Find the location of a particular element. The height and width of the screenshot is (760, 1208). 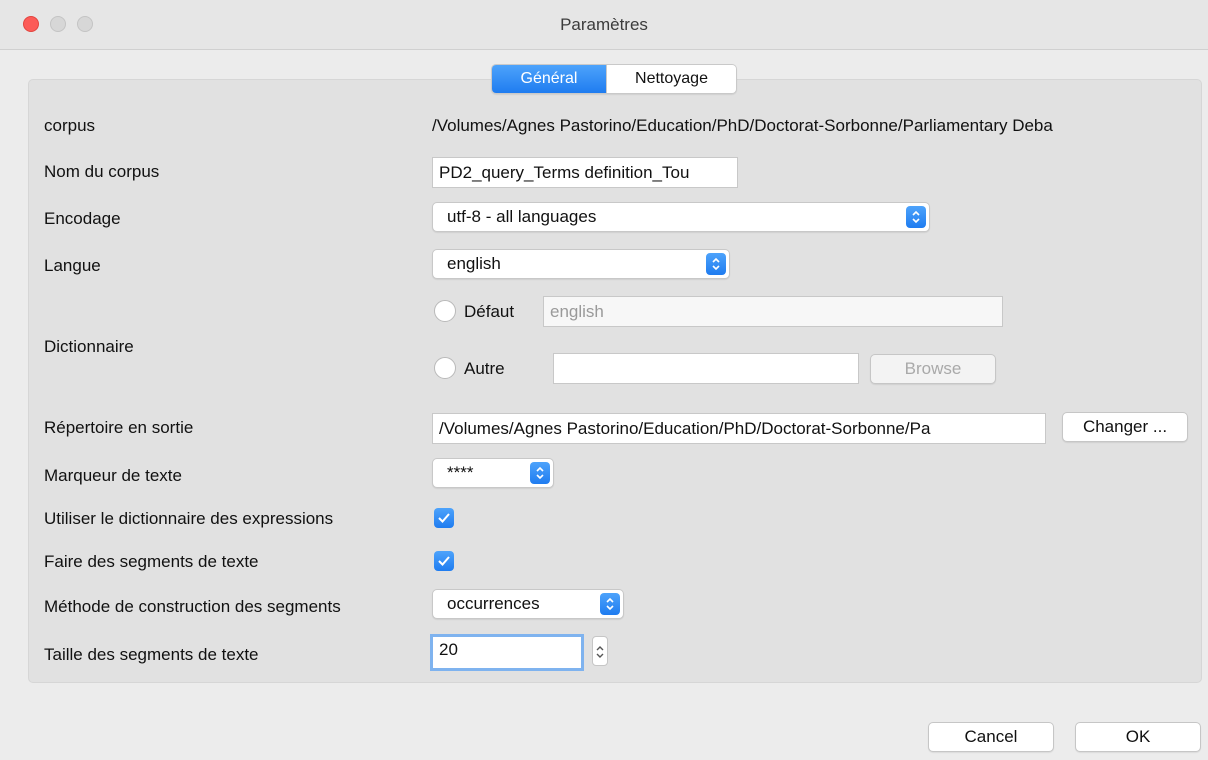

encoding-select: utf-8 - all languages is located at coordinates (681, 217).